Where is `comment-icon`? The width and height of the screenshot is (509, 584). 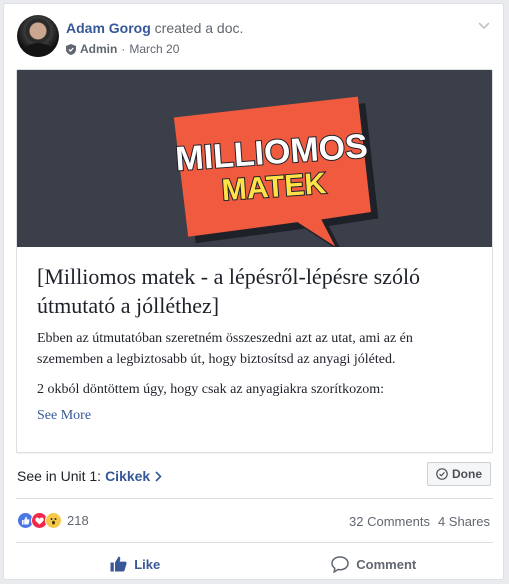
comment-icon is located at coordinates (340, 564).